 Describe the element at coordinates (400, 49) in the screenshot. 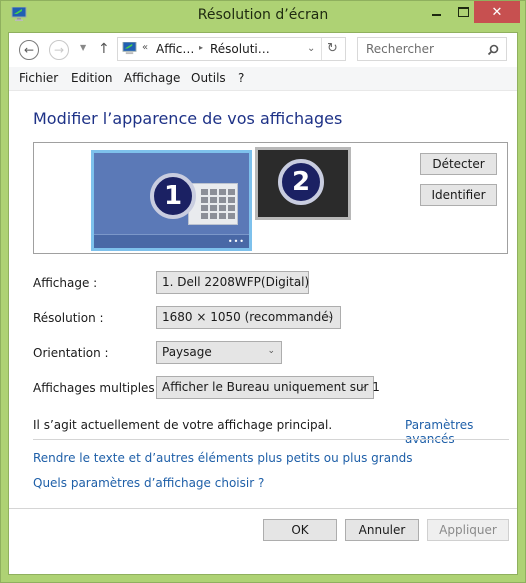

I see `search-placeholder: Rechercher` at that location.